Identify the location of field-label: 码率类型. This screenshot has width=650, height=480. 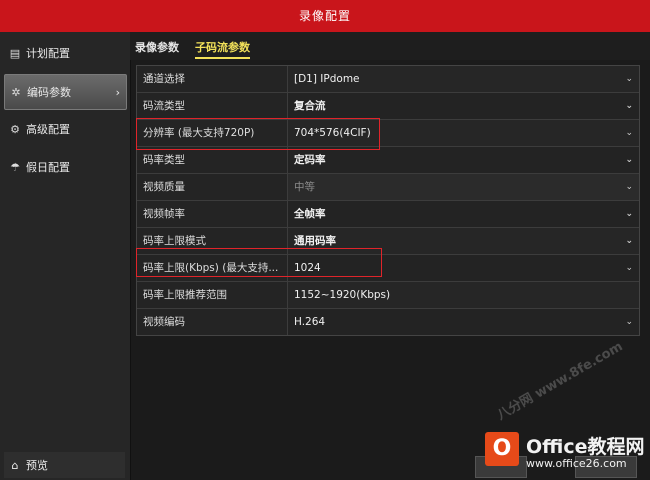
(212, 160).